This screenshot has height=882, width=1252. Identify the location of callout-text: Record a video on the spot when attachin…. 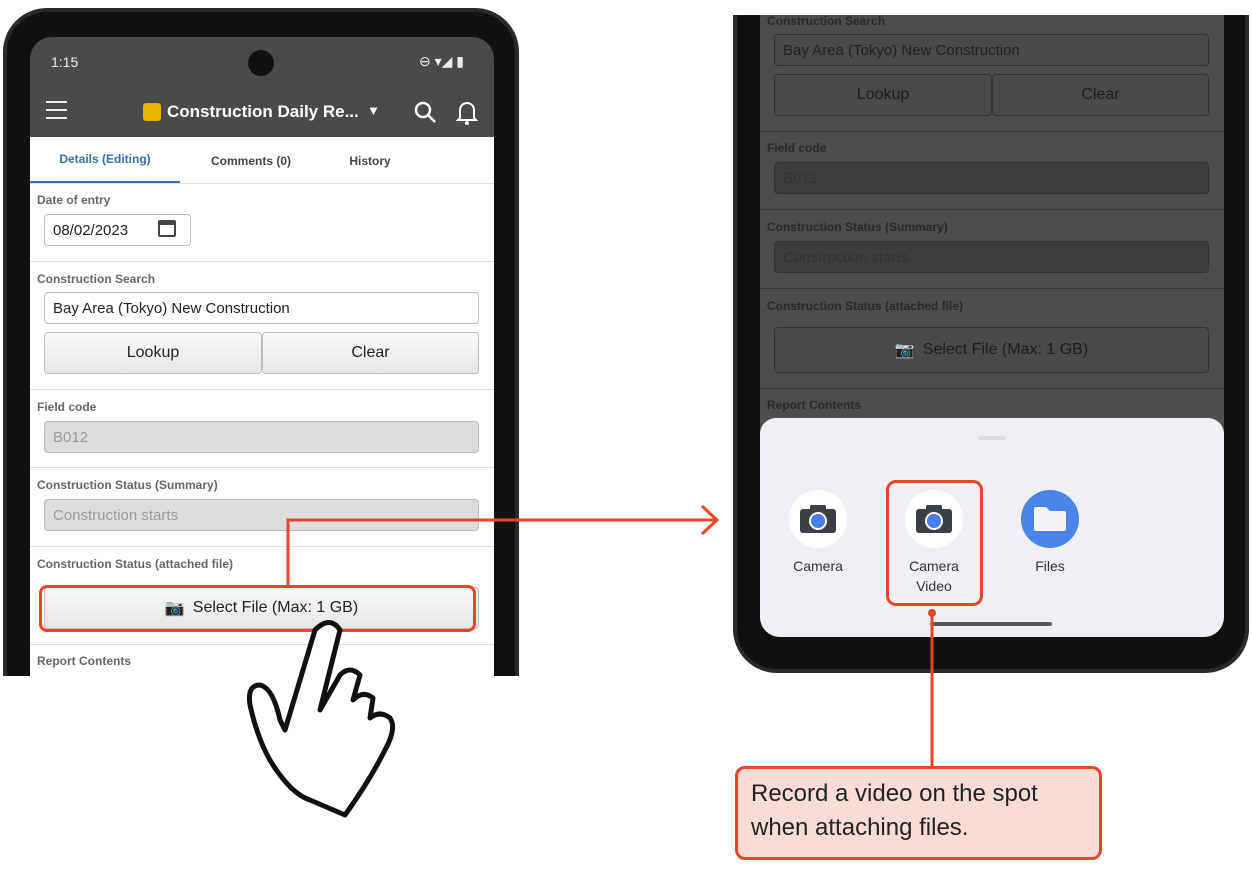
(894, 810).